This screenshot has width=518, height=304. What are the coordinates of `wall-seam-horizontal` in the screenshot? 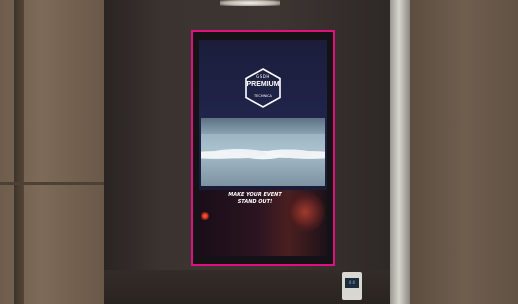 It's located at (52, 183).